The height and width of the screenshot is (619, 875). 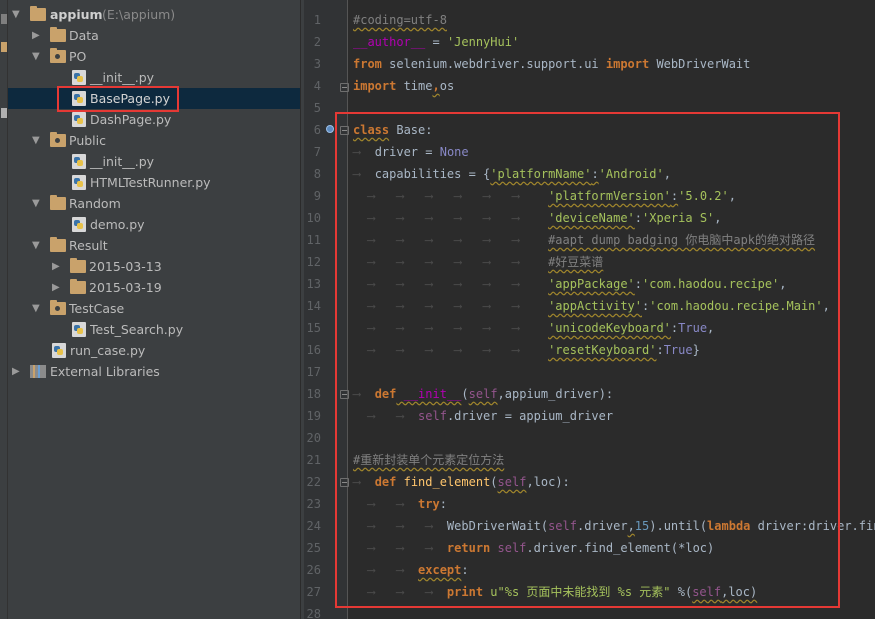 I want to click on line-number: 21, so click(x=313, y=460).